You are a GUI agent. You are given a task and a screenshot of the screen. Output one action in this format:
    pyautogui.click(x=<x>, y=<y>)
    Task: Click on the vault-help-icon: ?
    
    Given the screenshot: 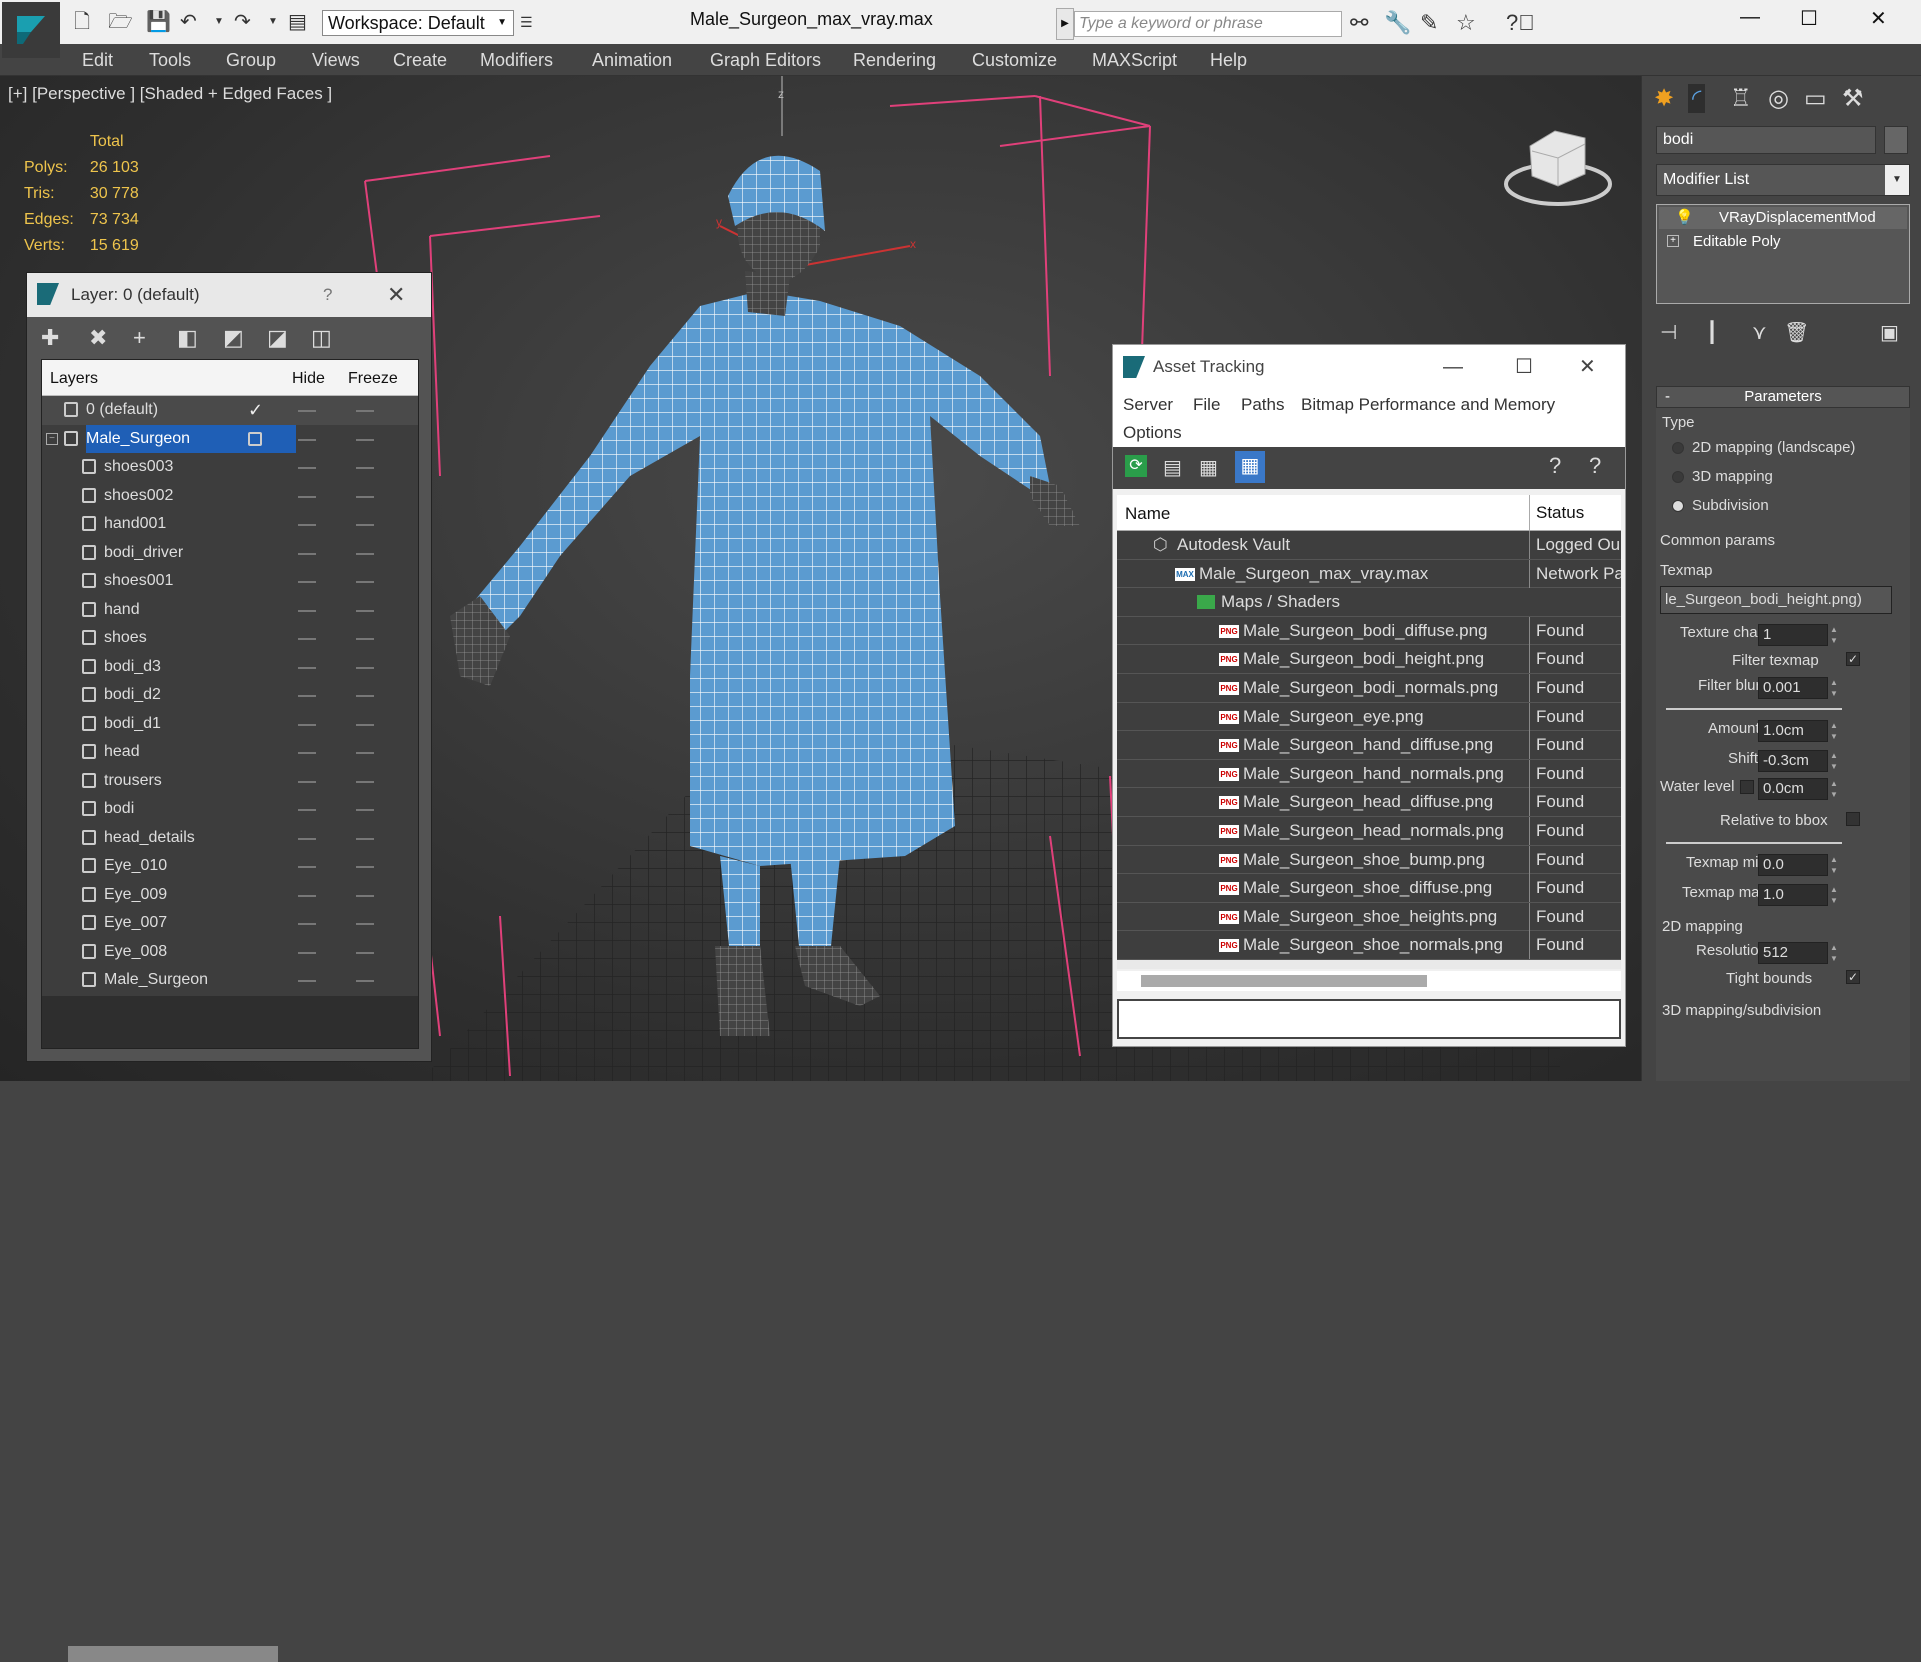 What is the action you would take?
    pyautogui.click(x=1555, y=466)
    